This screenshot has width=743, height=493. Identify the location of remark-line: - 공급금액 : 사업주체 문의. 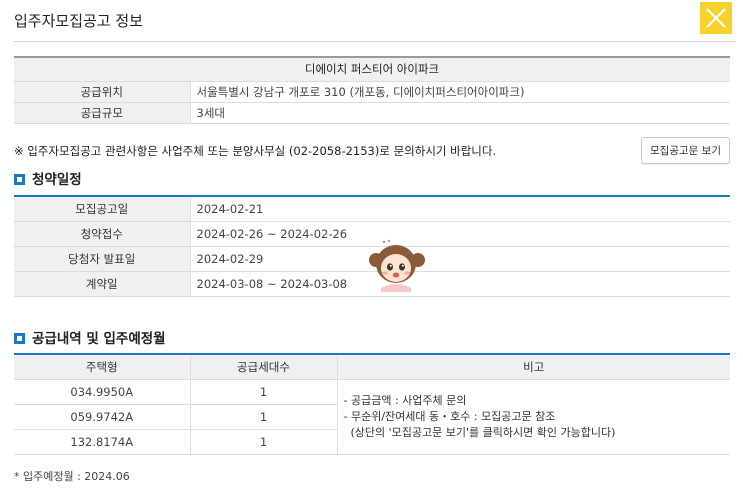
(405, 400).